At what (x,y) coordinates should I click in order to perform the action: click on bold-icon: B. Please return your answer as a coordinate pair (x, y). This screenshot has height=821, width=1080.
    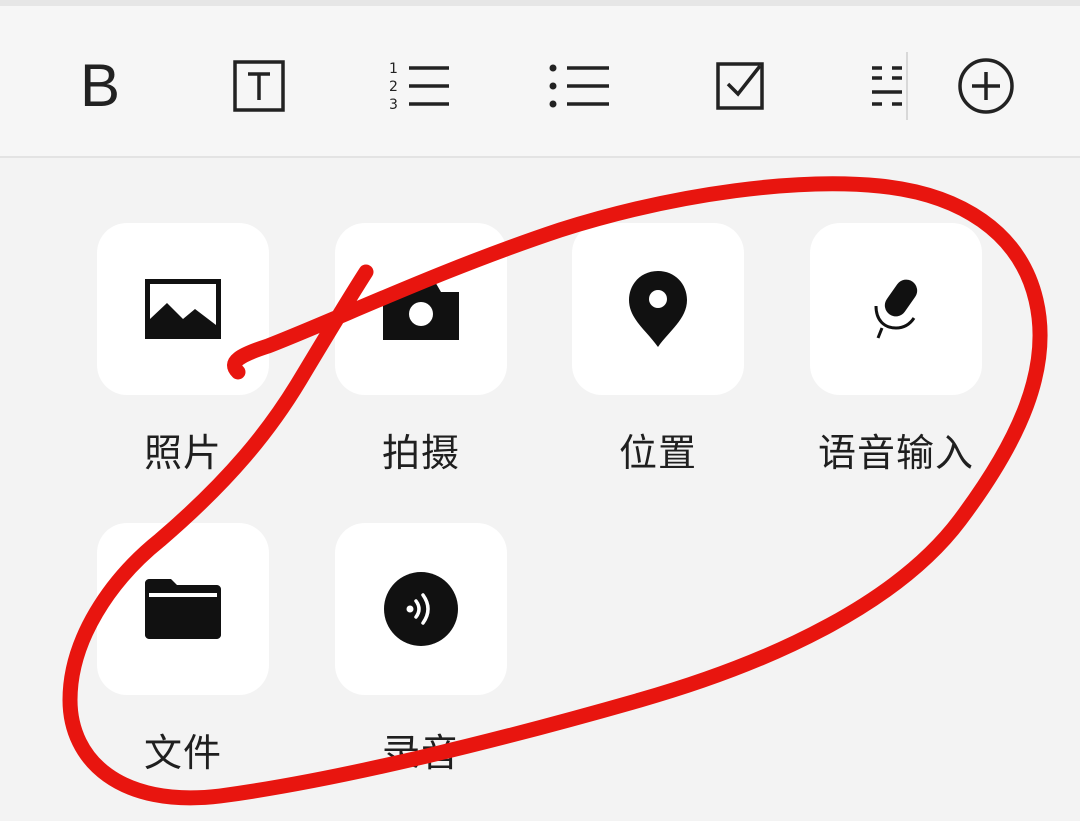
    Looking at the image, I should click on (100, 85).